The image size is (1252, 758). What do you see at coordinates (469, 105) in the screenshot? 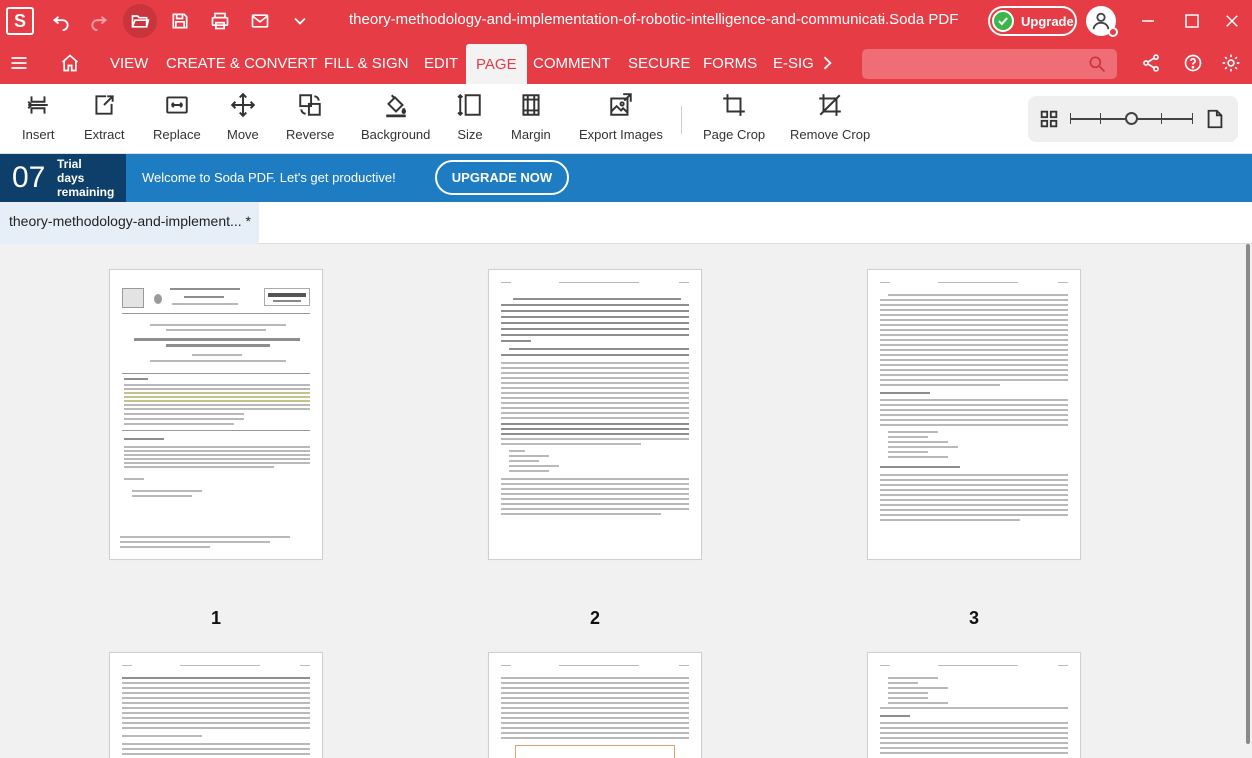
I see `size-icon` at bounding box center [469, 105].